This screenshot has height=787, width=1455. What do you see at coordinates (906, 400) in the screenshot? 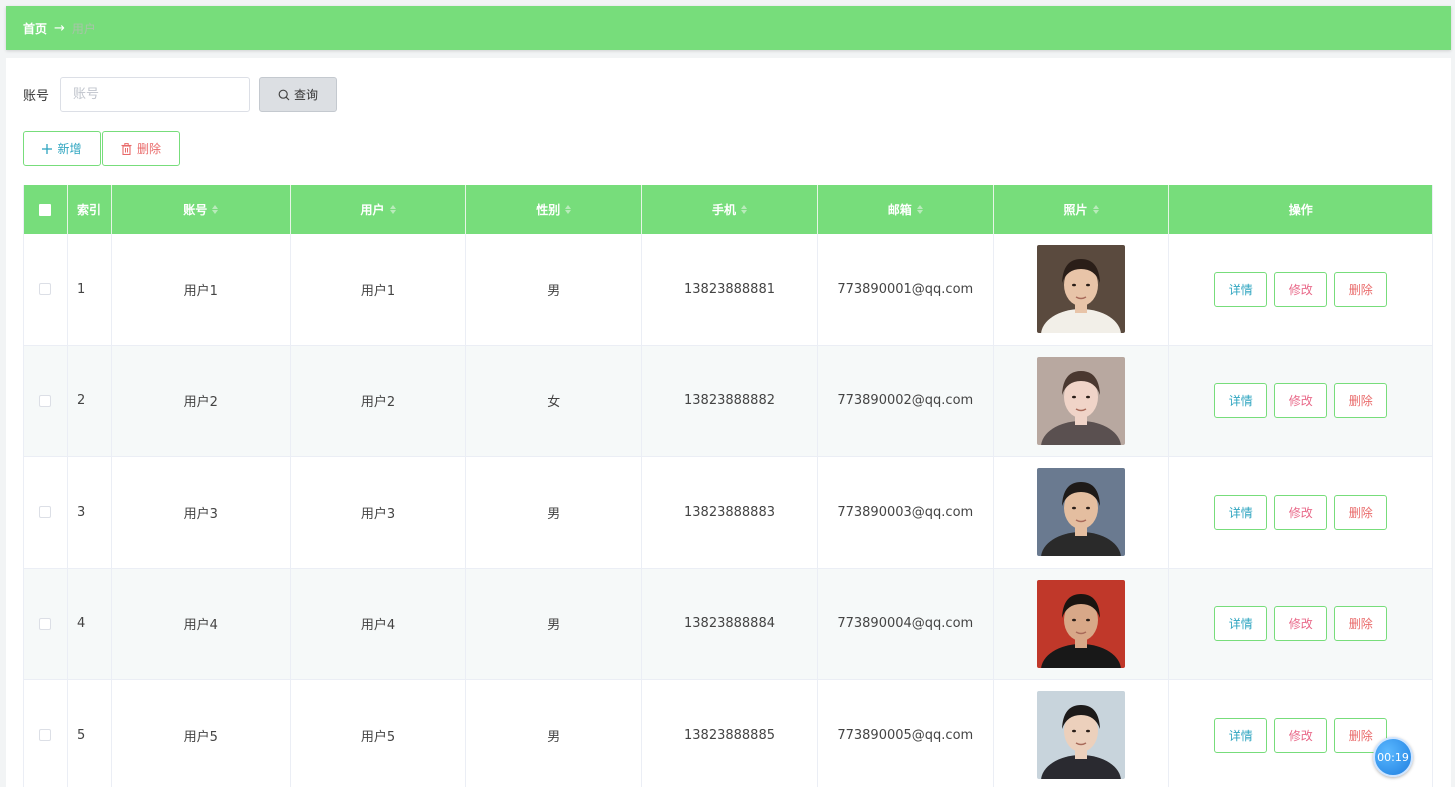
I see `cell-email: 773890002@qq.com` at bounding box center [906, 400].